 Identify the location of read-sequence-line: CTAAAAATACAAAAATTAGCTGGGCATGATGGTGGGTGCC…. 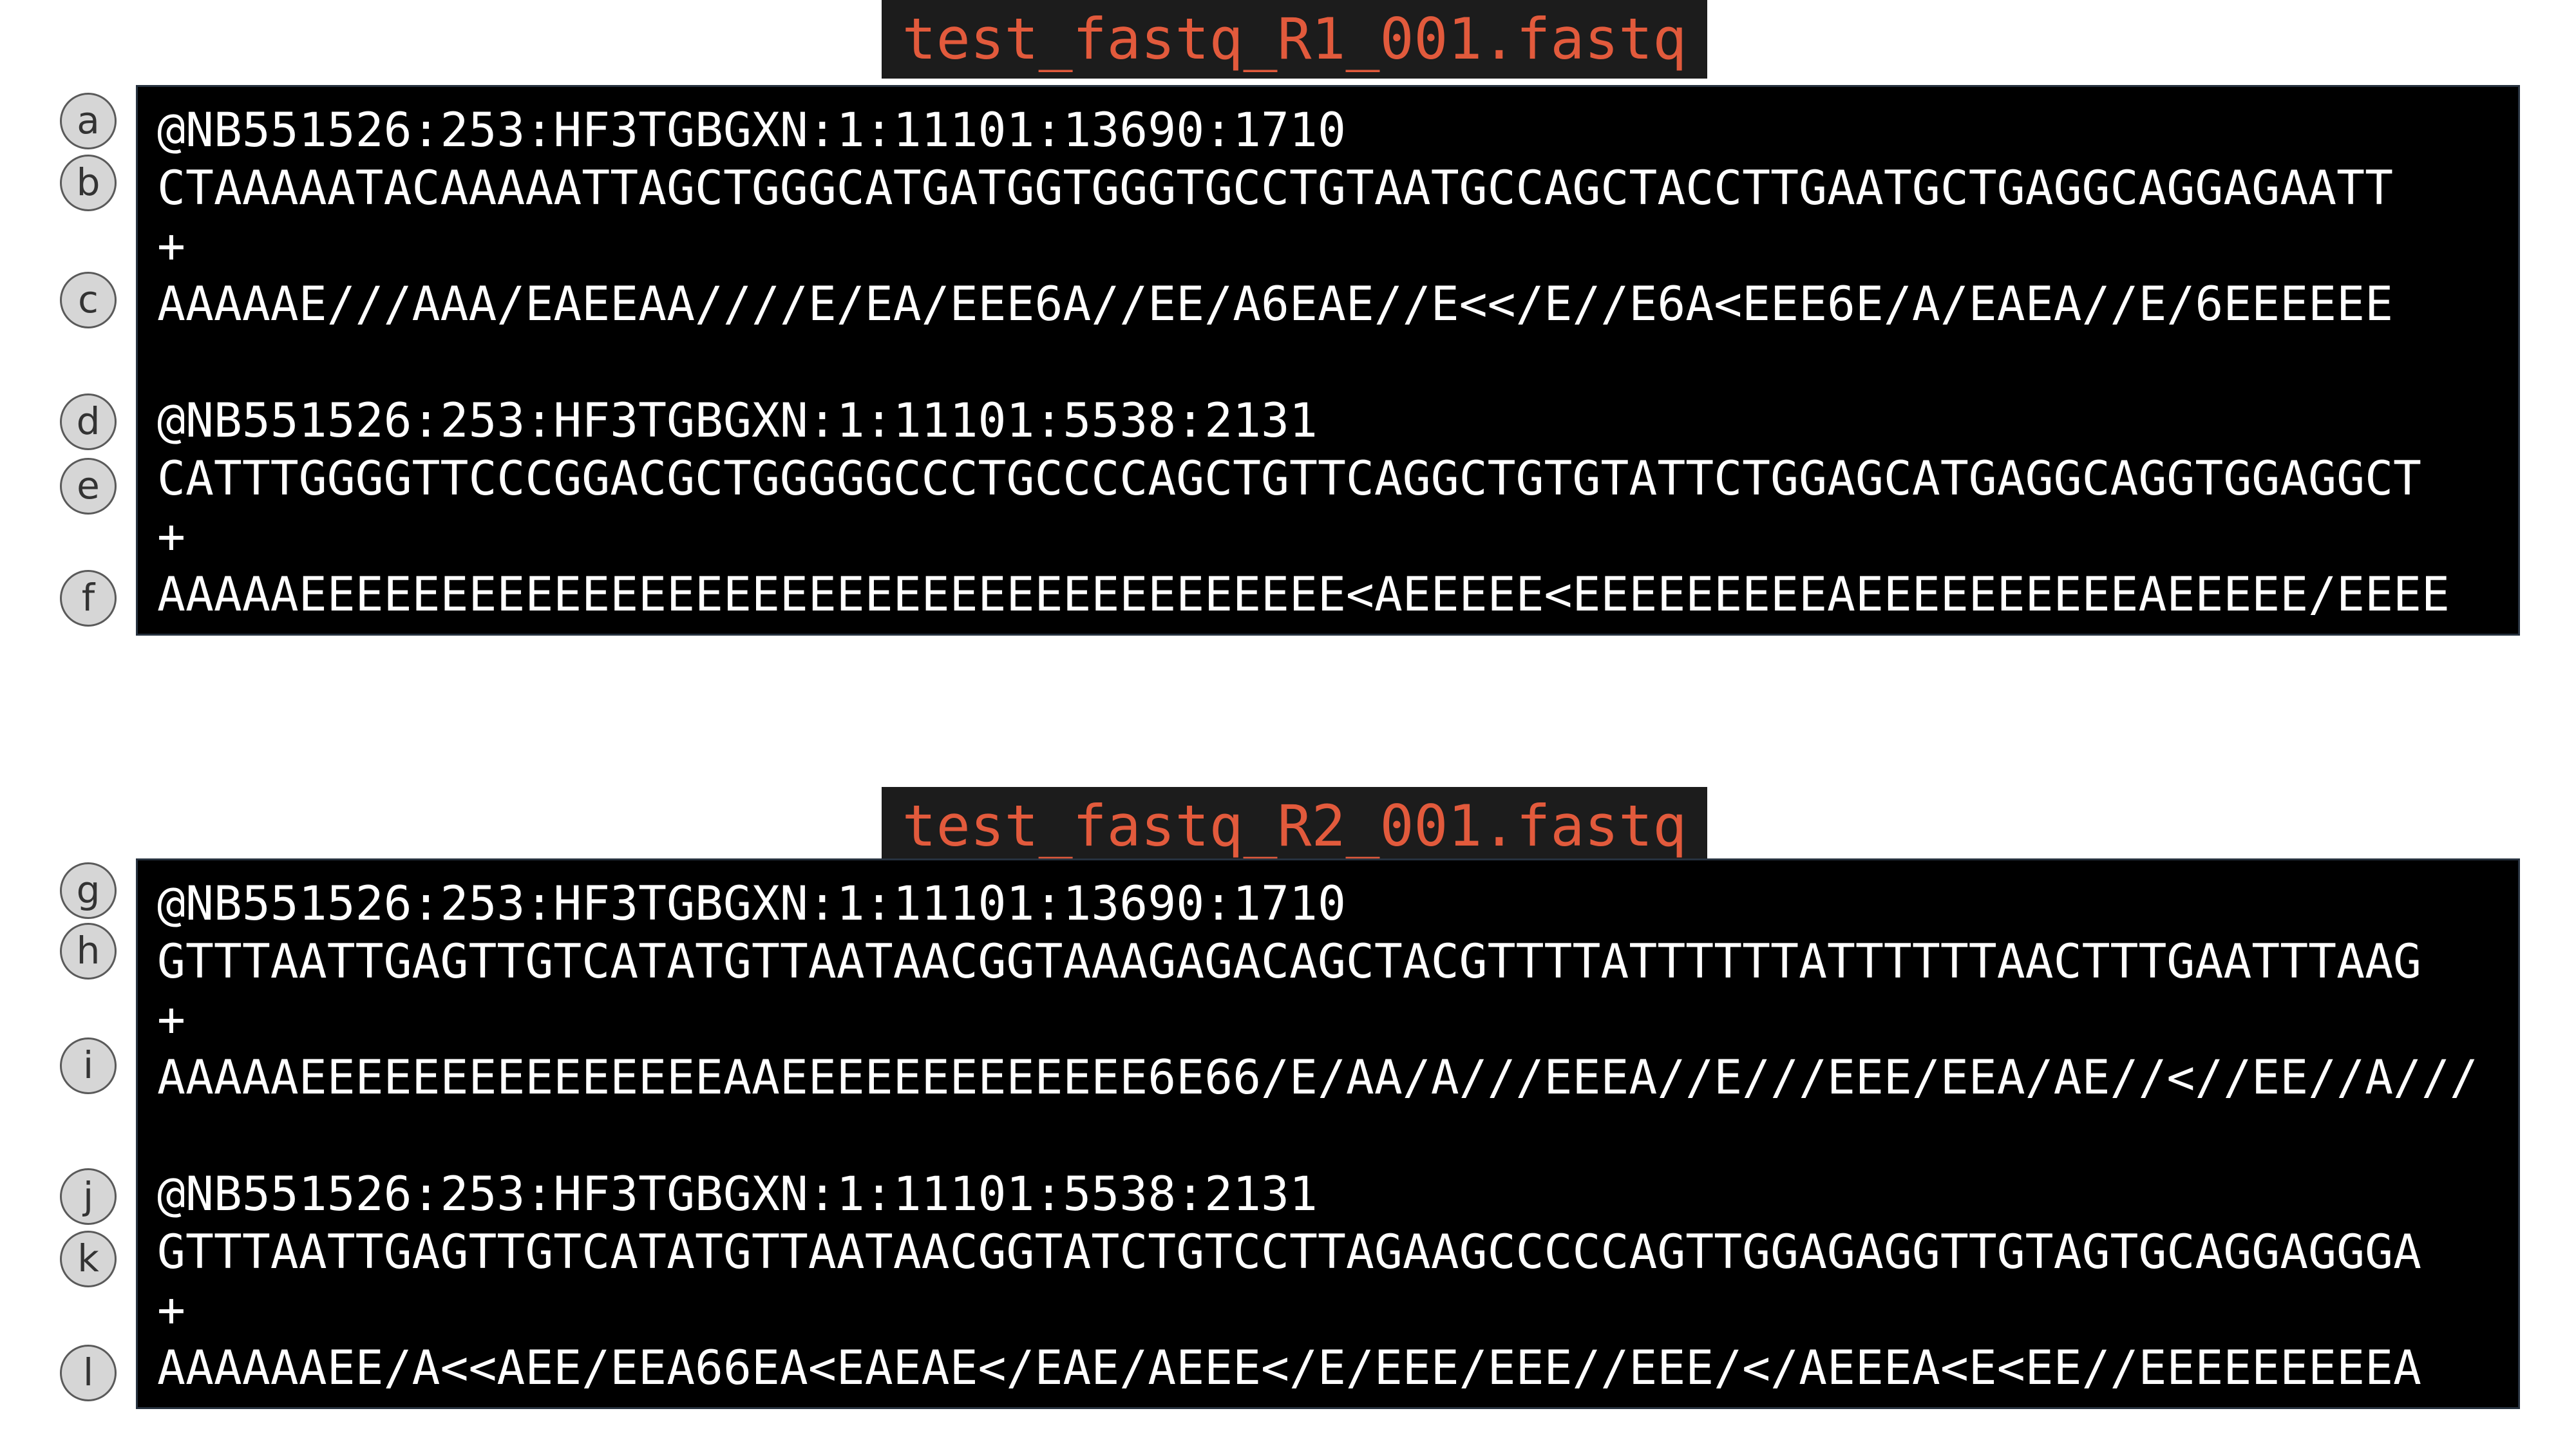
(1275, 189).